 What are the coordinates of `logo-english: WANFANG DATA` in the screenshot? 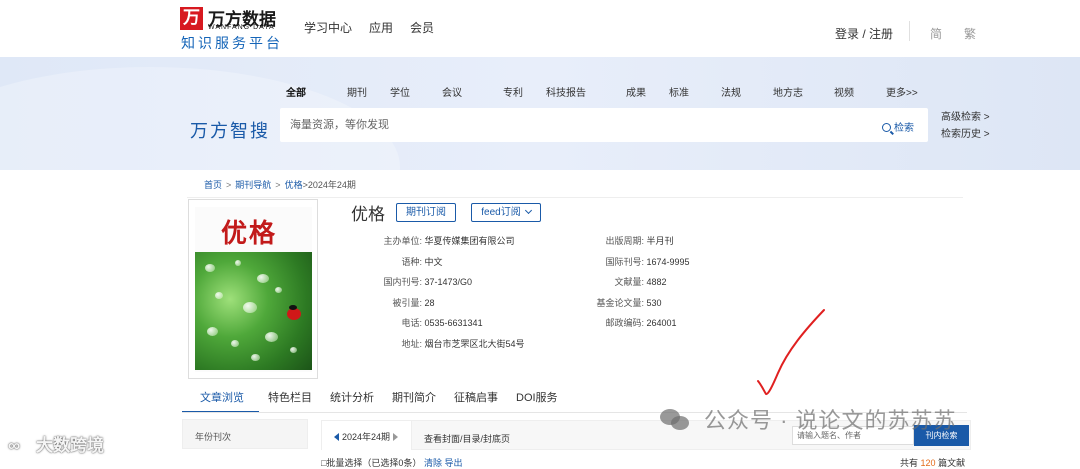 It's located at (241, 27).